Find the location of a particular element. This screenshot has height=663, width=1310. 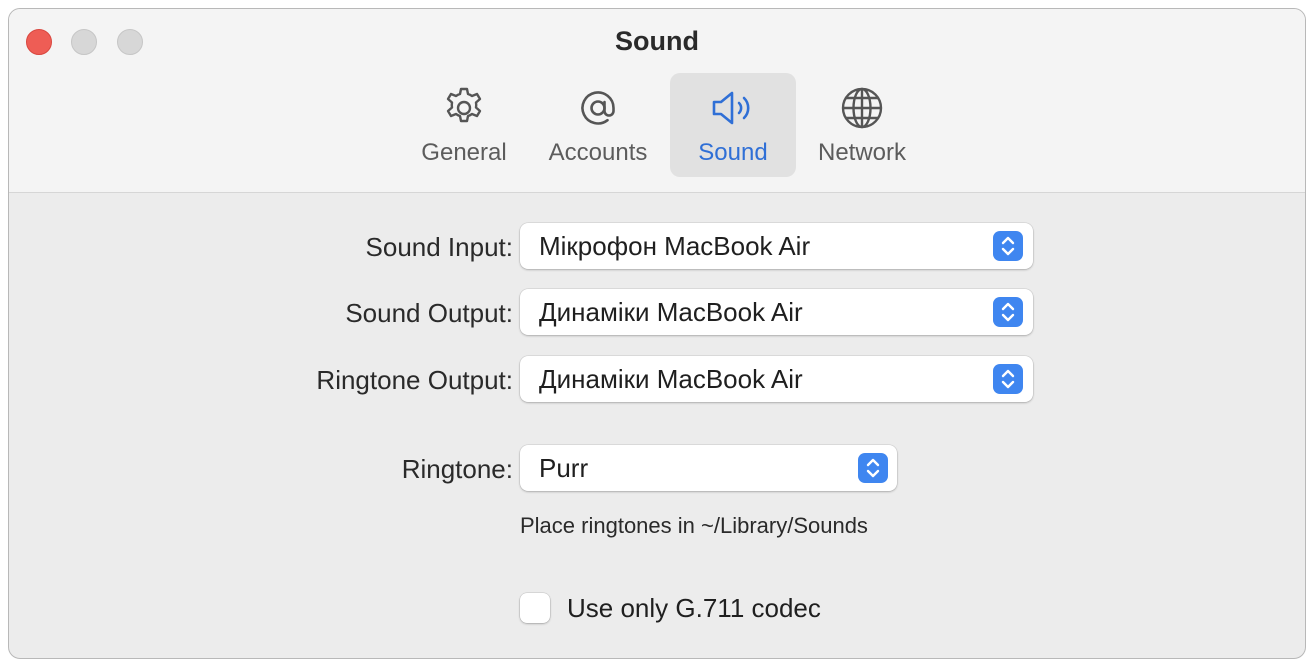

ringtone-label: Ringtone: is located at coordinates (457, 469).